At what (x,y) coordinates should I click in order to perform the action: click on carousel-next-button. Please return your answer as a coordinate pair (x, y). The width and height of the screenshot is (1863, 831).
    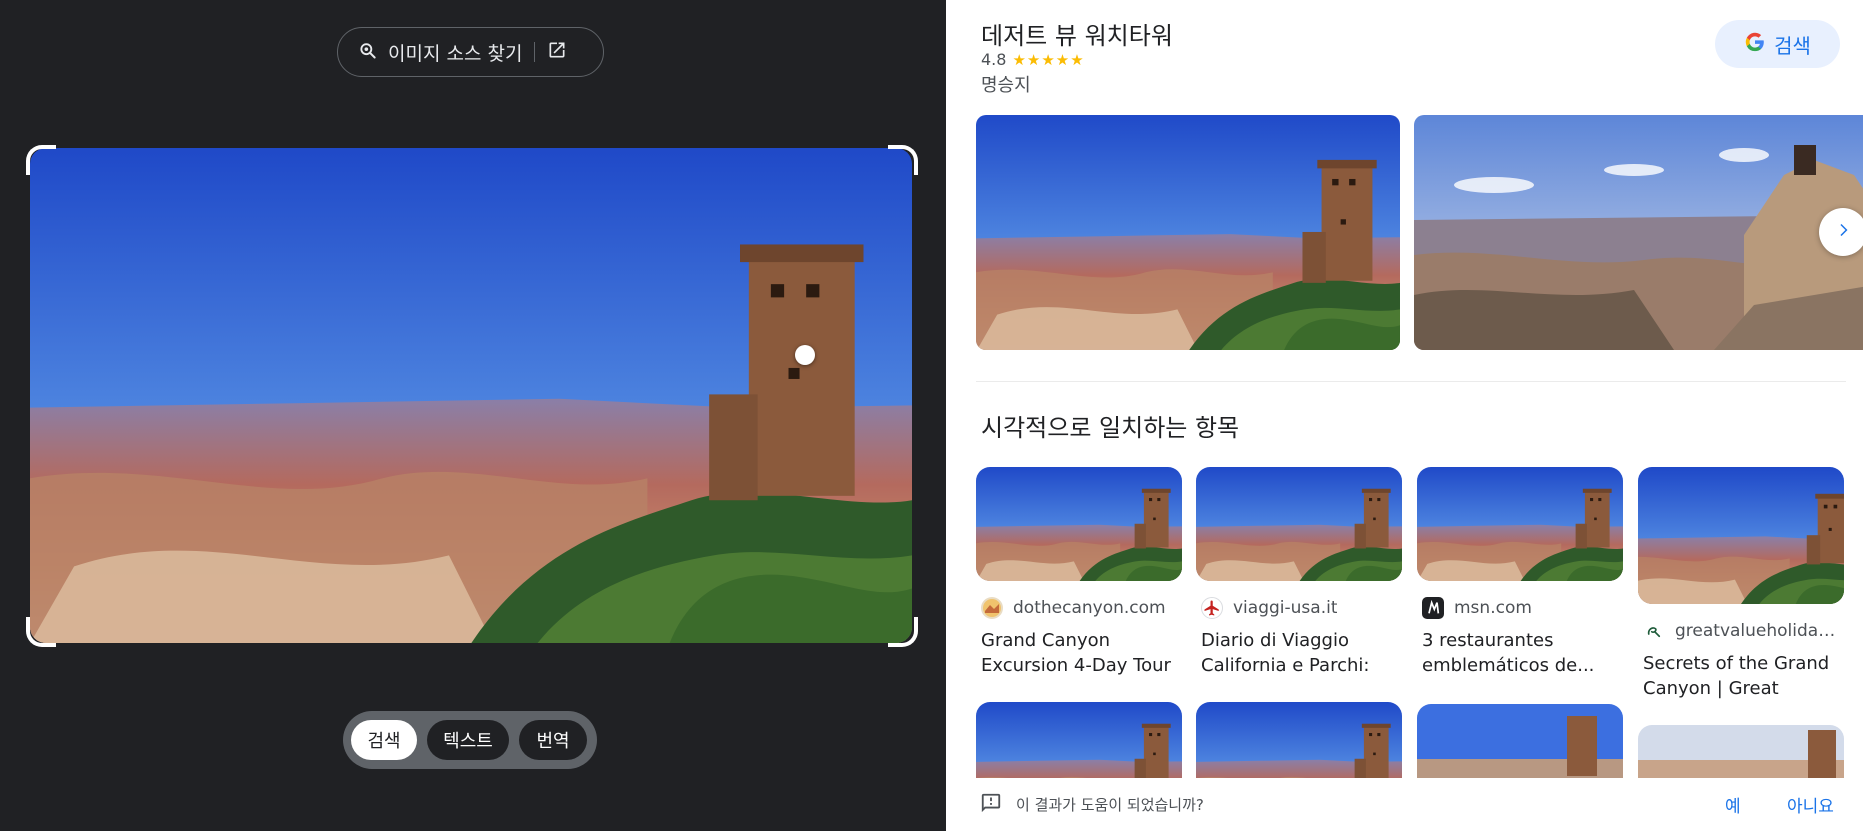
    Looking at the image, I should click on (1841, 232).